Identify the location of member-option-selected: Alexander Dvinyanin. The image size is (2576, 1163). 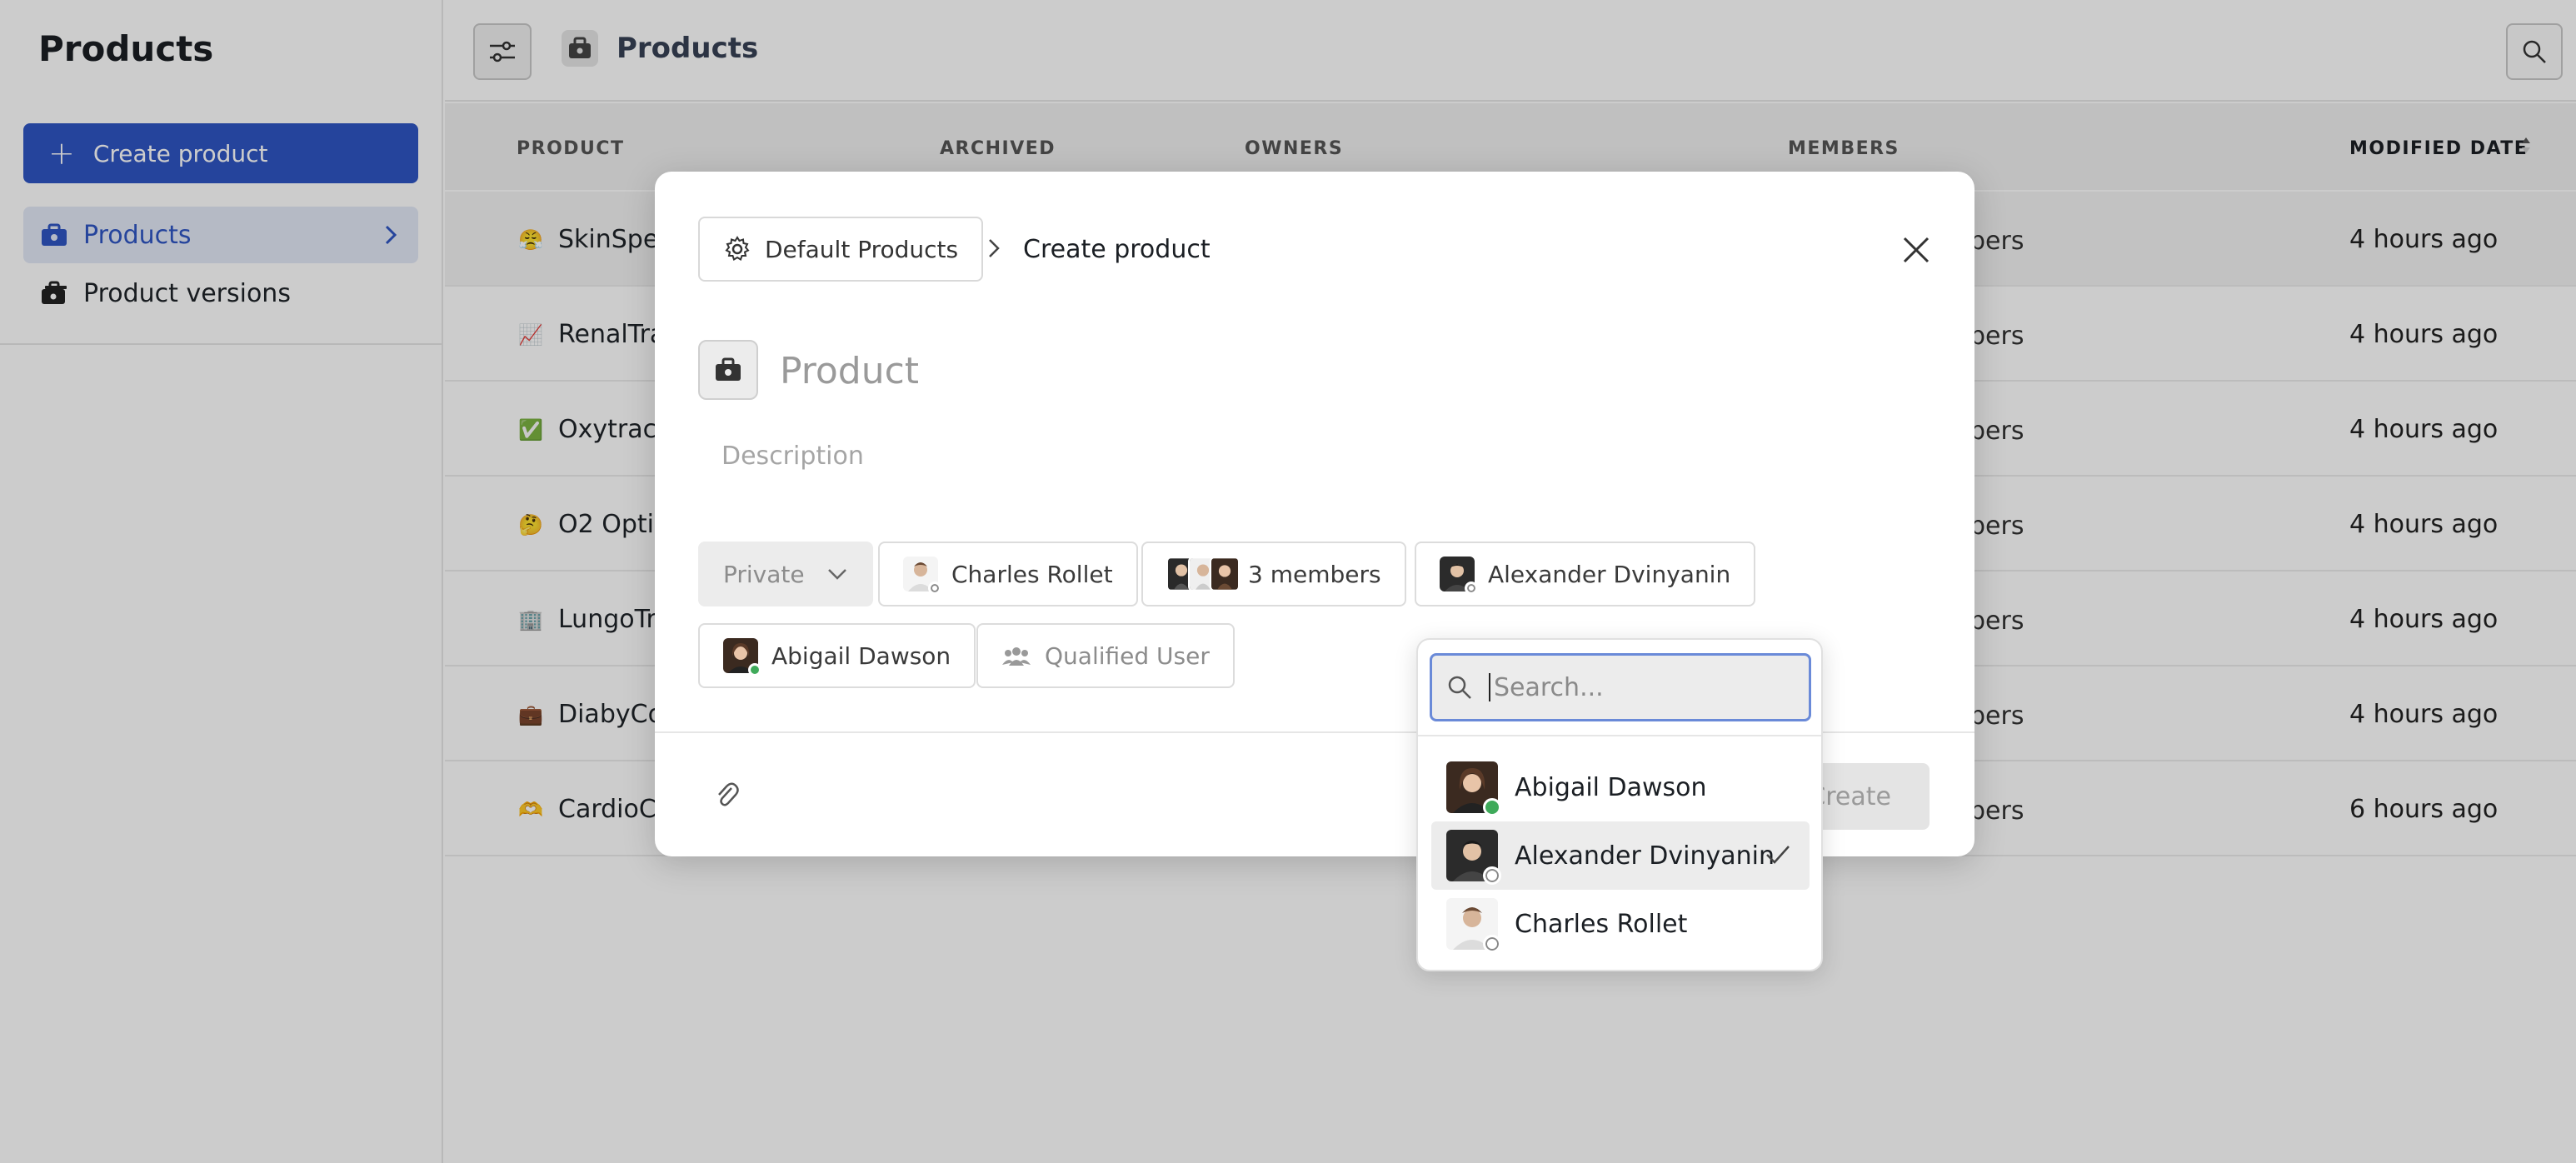
(1620, 855).